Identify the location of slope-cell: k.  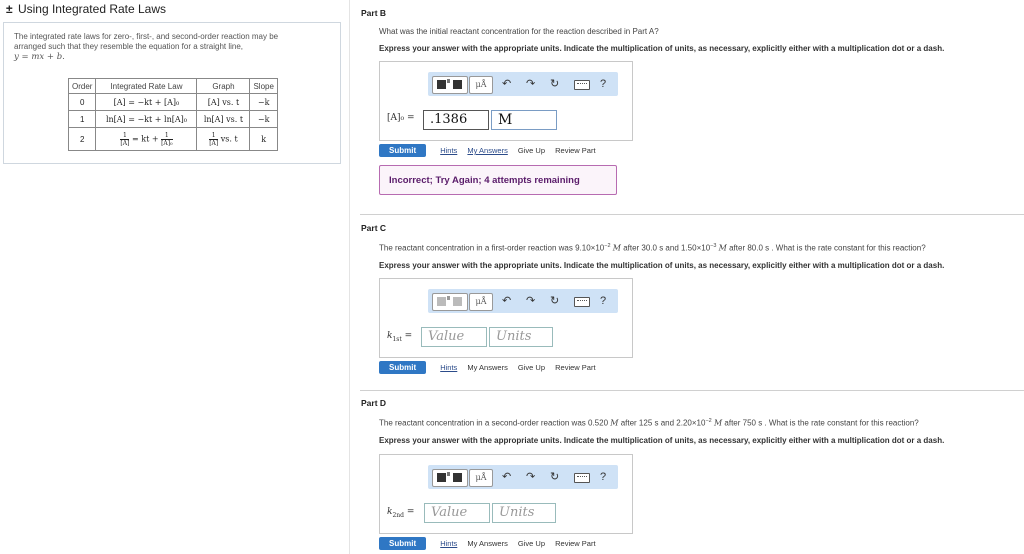
(263, 139).